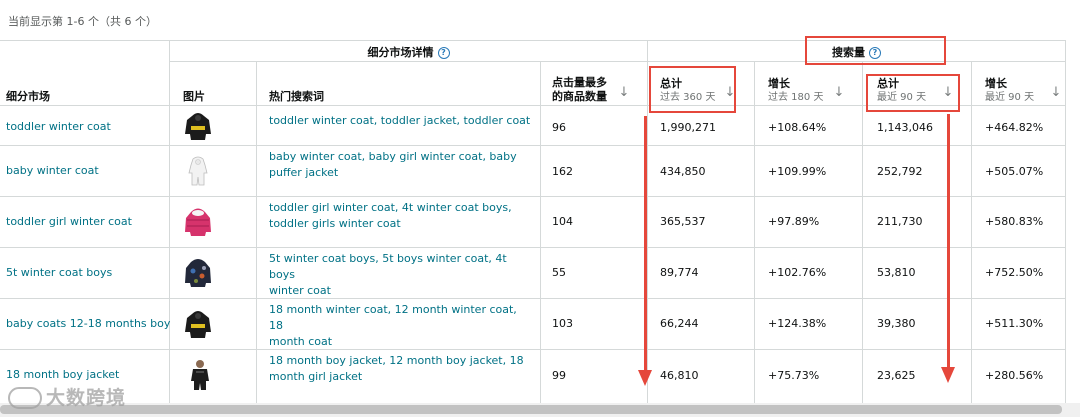  Describe the element at coordinates (562, 221) in the screenshot. I see `top-clicks-value: 104` at that location.